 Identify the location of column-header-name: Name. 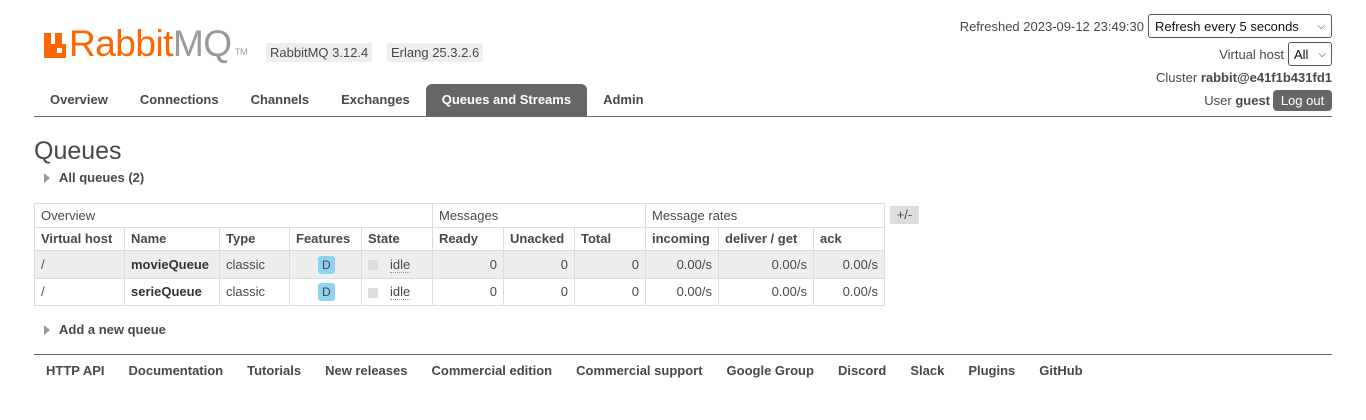
(172, 239).